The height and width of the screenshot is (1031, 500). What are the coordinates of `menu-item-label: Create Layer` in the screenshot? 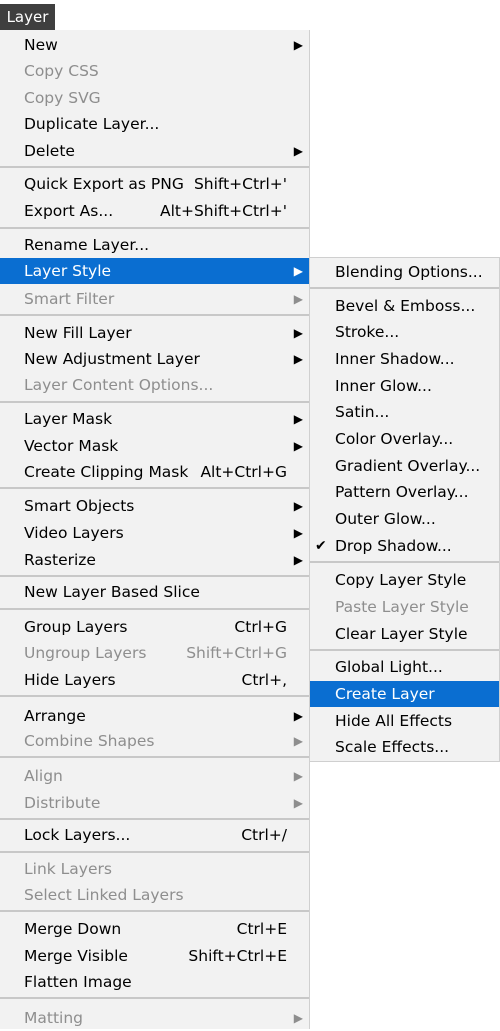 It's located at (385, 694).